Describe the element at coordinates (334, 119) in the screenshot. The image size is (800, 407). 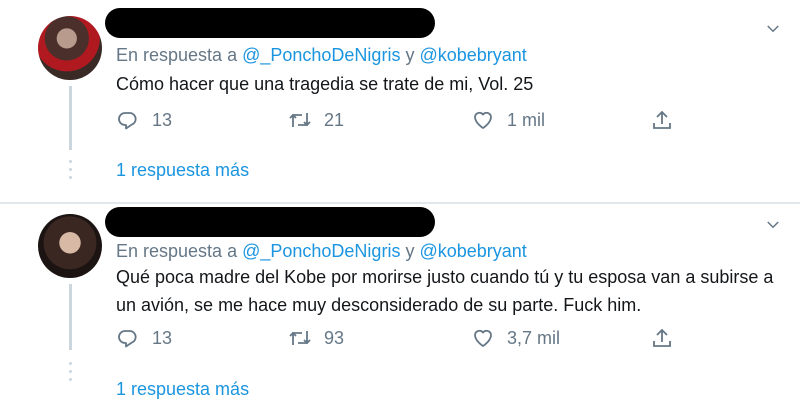
I see `retweet-count: 21` at that location.